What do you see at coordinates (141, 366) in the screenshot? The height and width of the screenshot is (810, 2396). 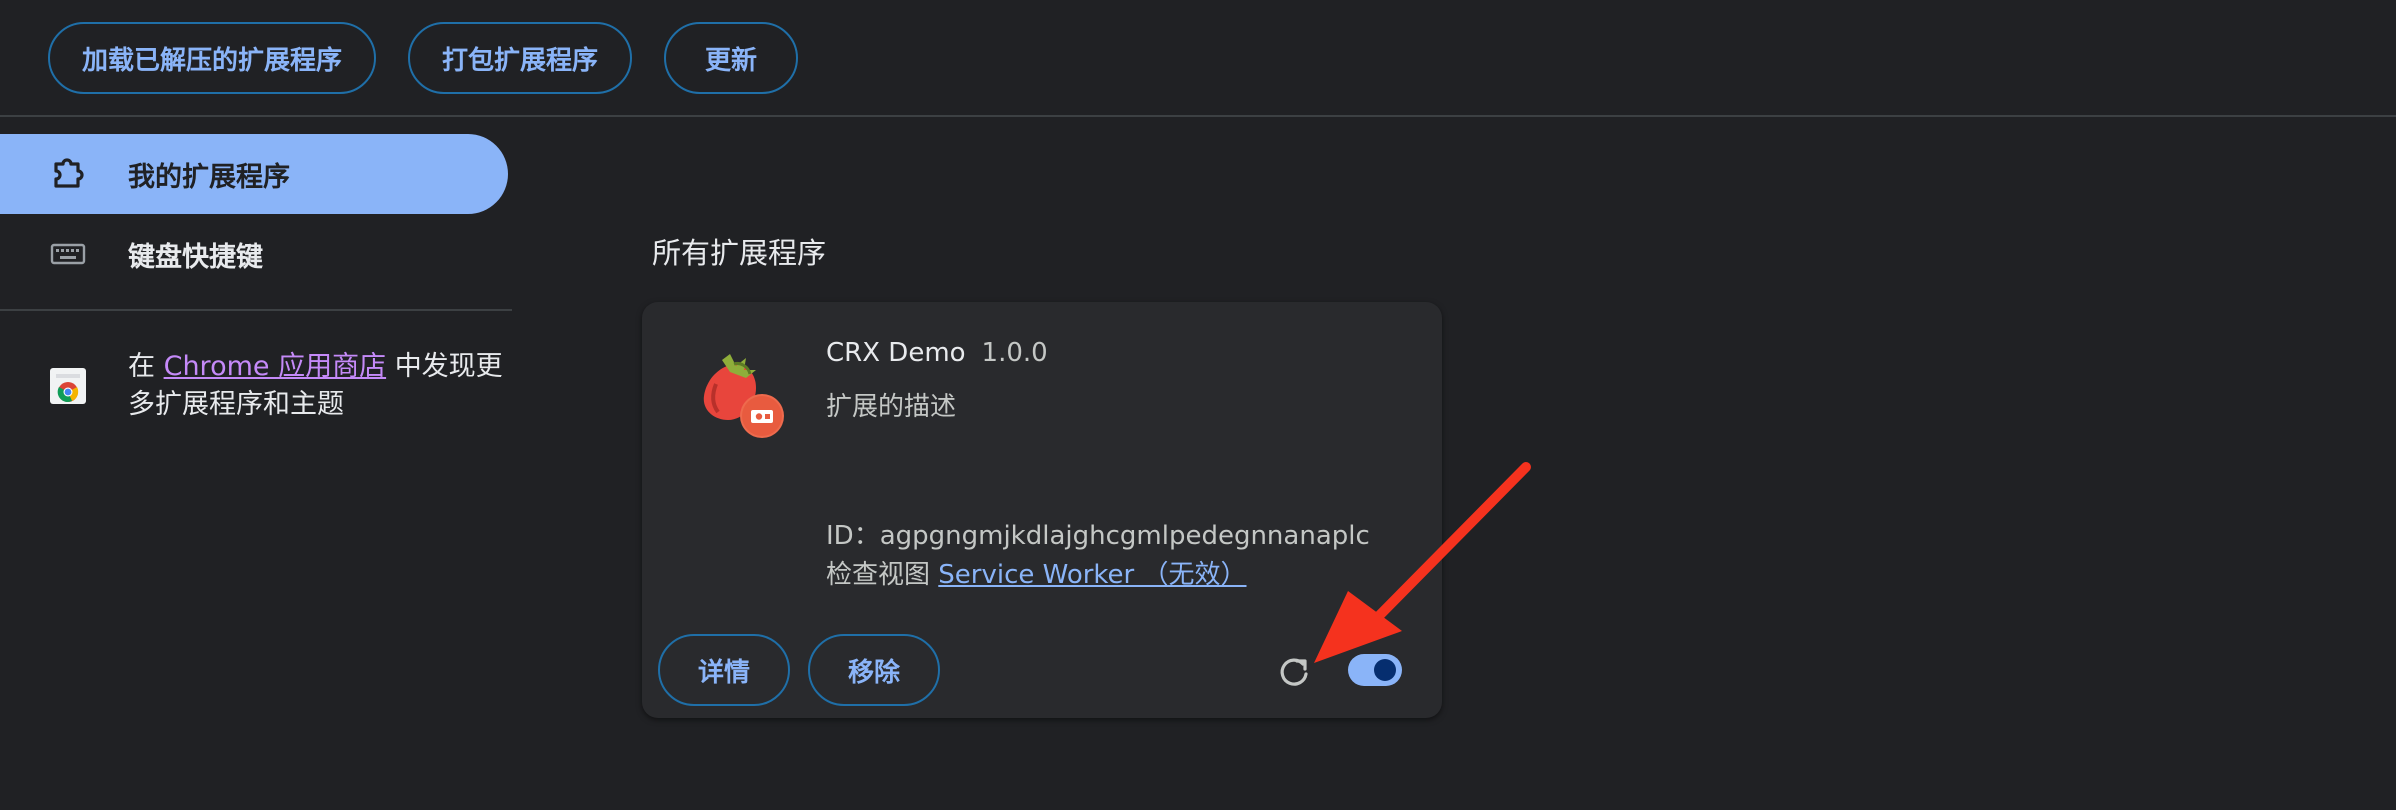 I see `web-store-prefix: 在` at bounding box center [141, 366].